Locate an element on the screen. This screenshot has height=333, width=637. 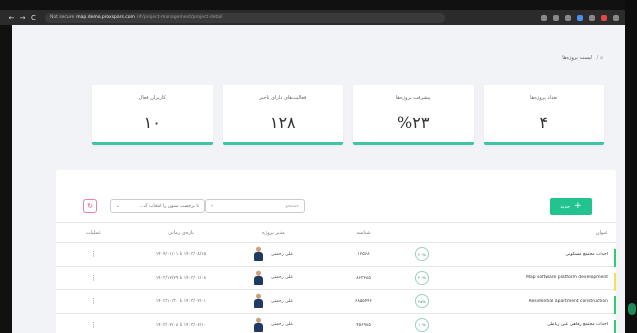
column-select: تا برچسب ستون را انتخاب ک... ⌄ is located at coordinates (157, 206).